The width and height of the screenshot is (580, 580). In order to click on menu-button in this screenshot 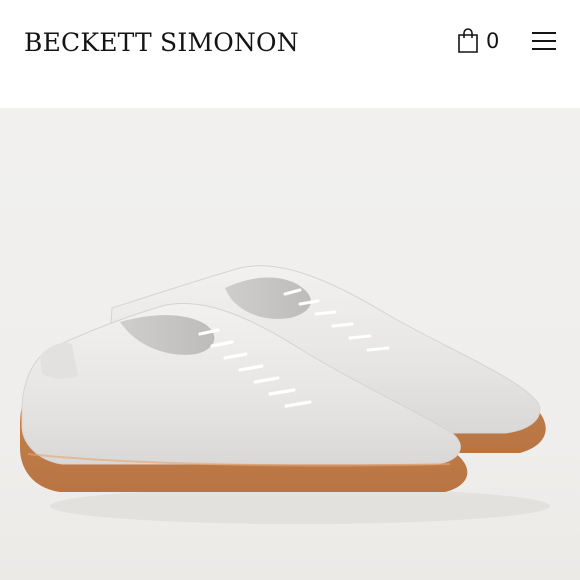, I will do `click(545, 41)`.